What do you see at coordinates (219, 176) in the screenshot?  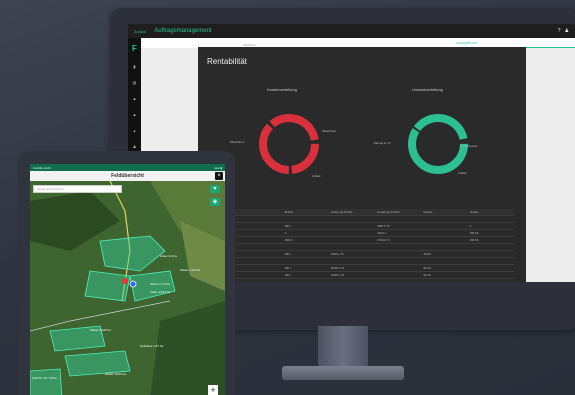 I see `close-icon: ×` at bounding box center [219, 176].